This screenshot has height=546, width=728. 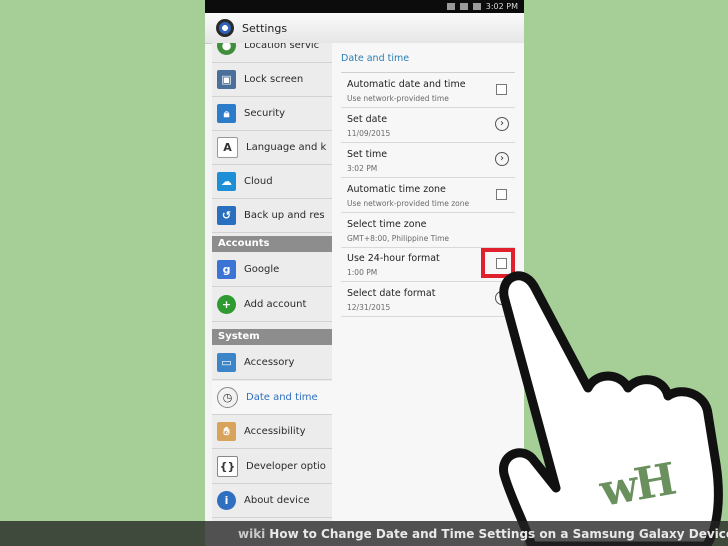 I want to click on sidebar-item-backup: ↺ Back up and res, so click(x=272, y=216).